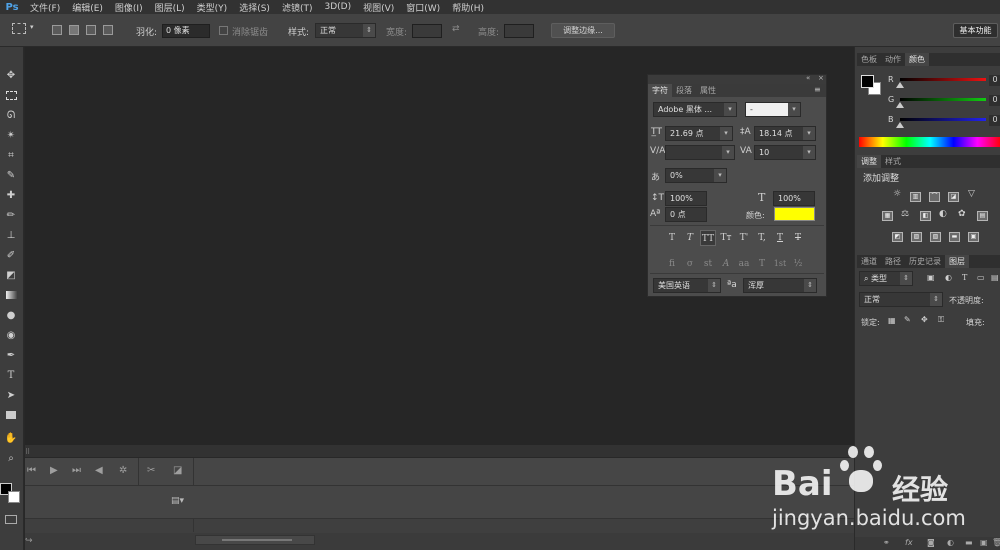 This screenshot has width=1000, height=550. Describe the element at coordinates (11, 315) in the screenshot. I see `blur-tool-icon: ●` at that location.